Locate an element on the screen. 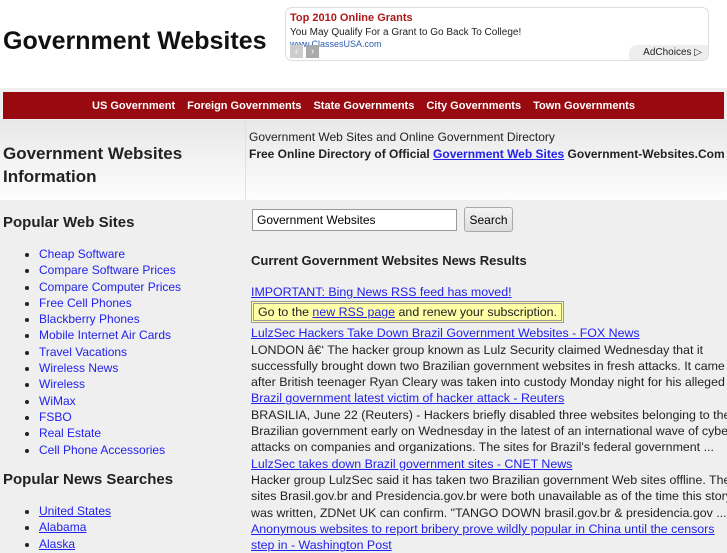  list-item: United States is located at coordinates (142, 511).